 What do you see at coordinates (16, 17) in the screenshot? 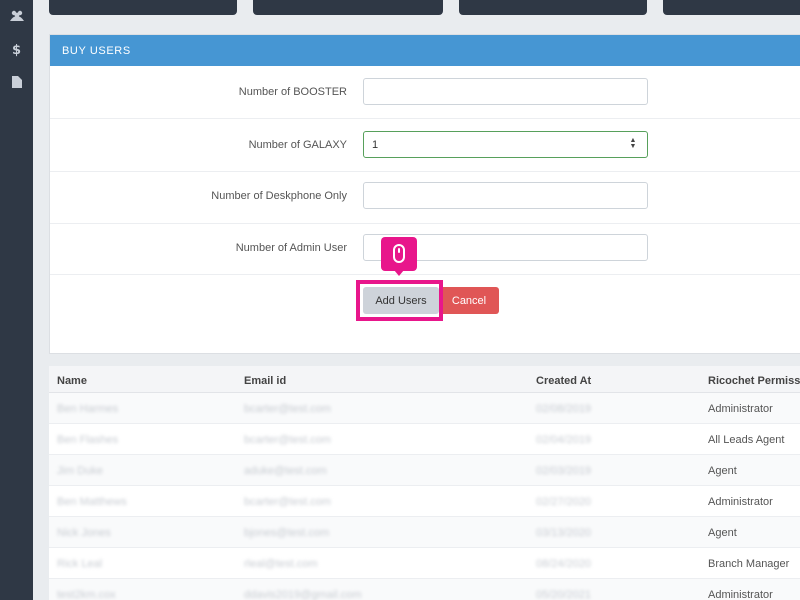
I see `users-icon` at bounding box center [16, 17].